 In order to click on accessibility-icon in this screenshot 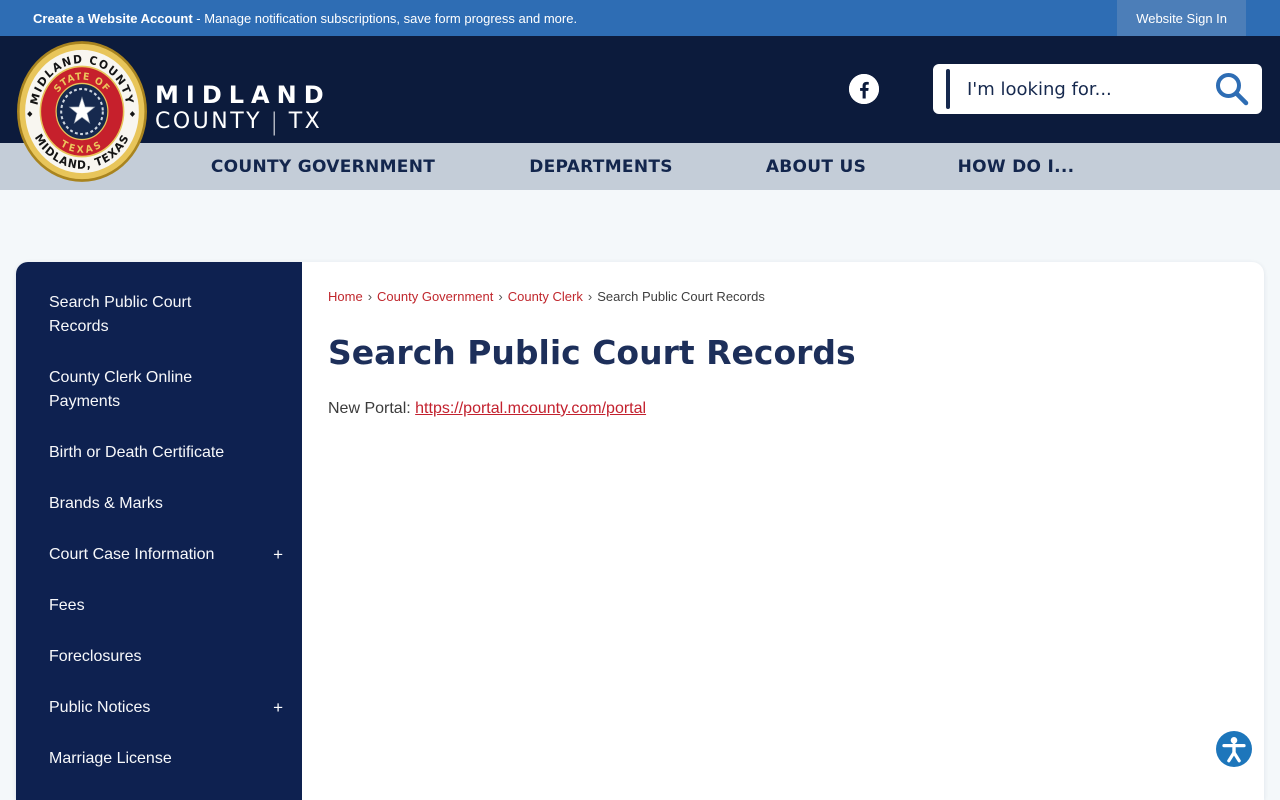, I will do `click(1234, 749)`.